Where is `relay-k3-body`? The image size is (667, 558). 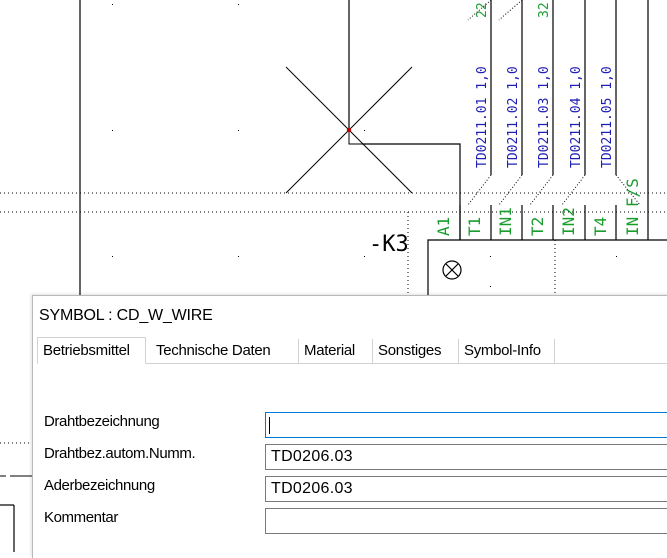 relay-k3-body is located at coordinates (547, 267).